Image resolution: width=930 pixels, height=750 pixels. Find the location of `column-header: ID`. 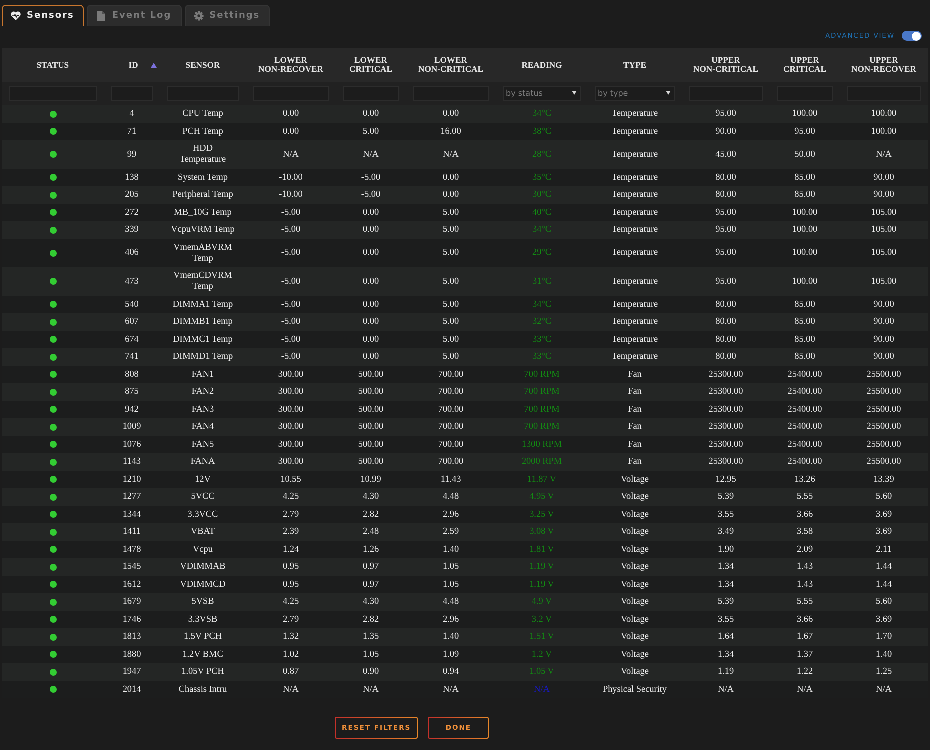

column-header: ID is located at coordinates (132, 65).